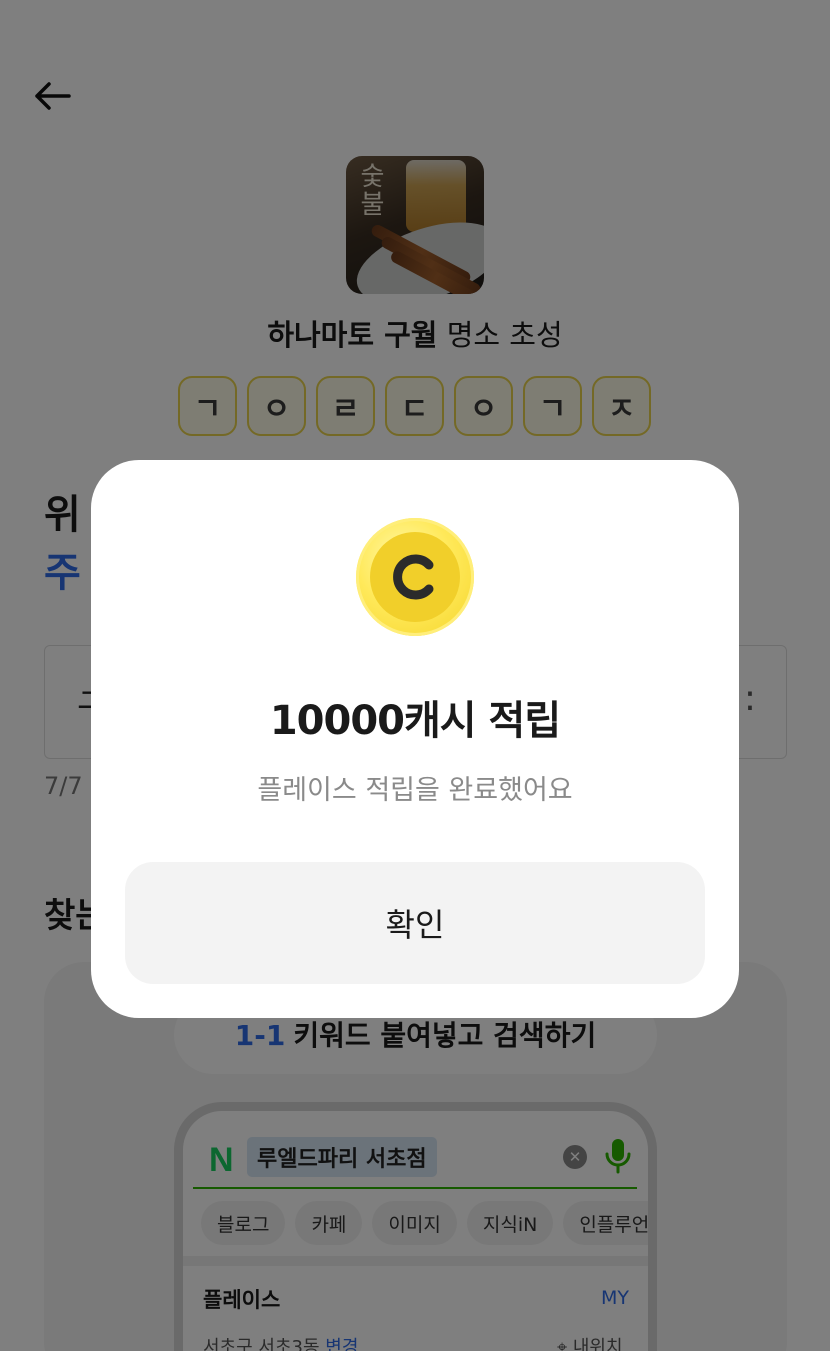  I want to click on coin-c-glyph, so click(413, 577).